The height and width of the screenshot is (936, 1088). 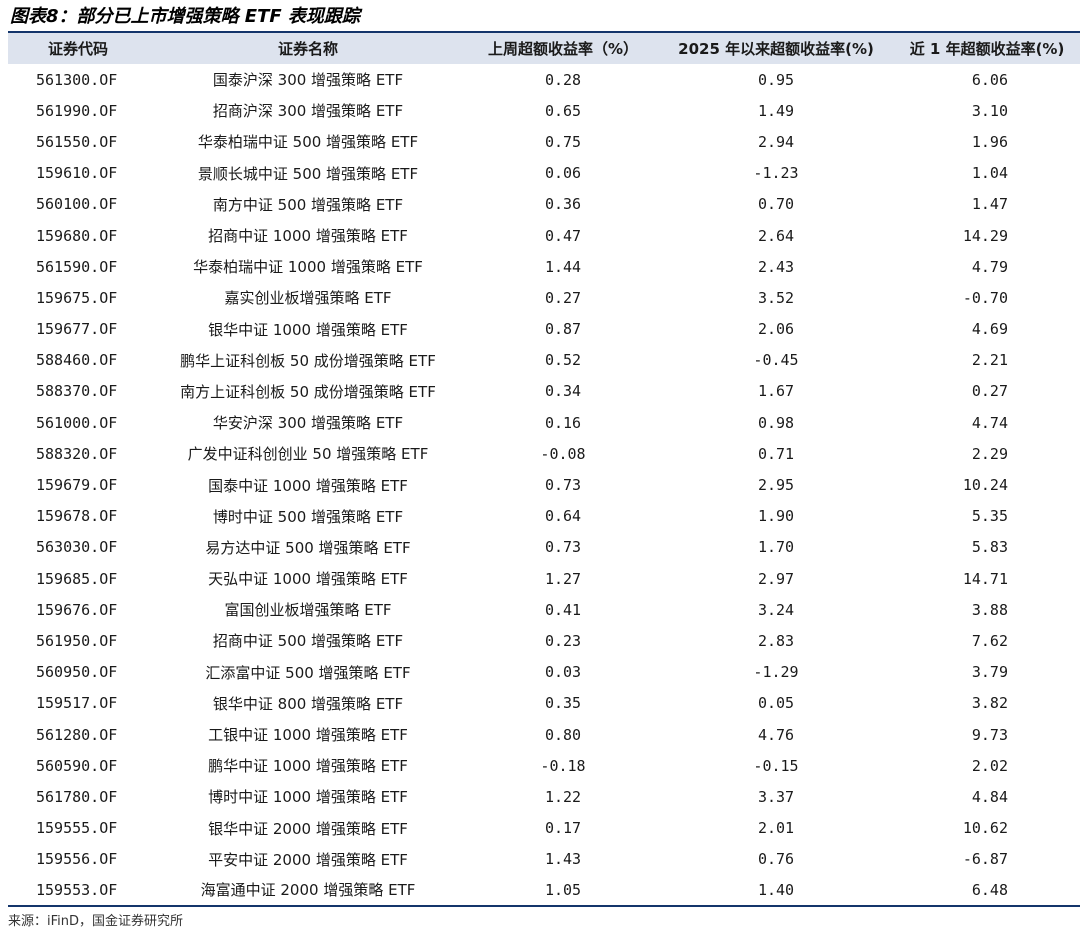 What do you see at coordinates (776, 79) in the screenshot?
I see `cell-ytd-excess: 0.95` at bounding box center [776, 79].